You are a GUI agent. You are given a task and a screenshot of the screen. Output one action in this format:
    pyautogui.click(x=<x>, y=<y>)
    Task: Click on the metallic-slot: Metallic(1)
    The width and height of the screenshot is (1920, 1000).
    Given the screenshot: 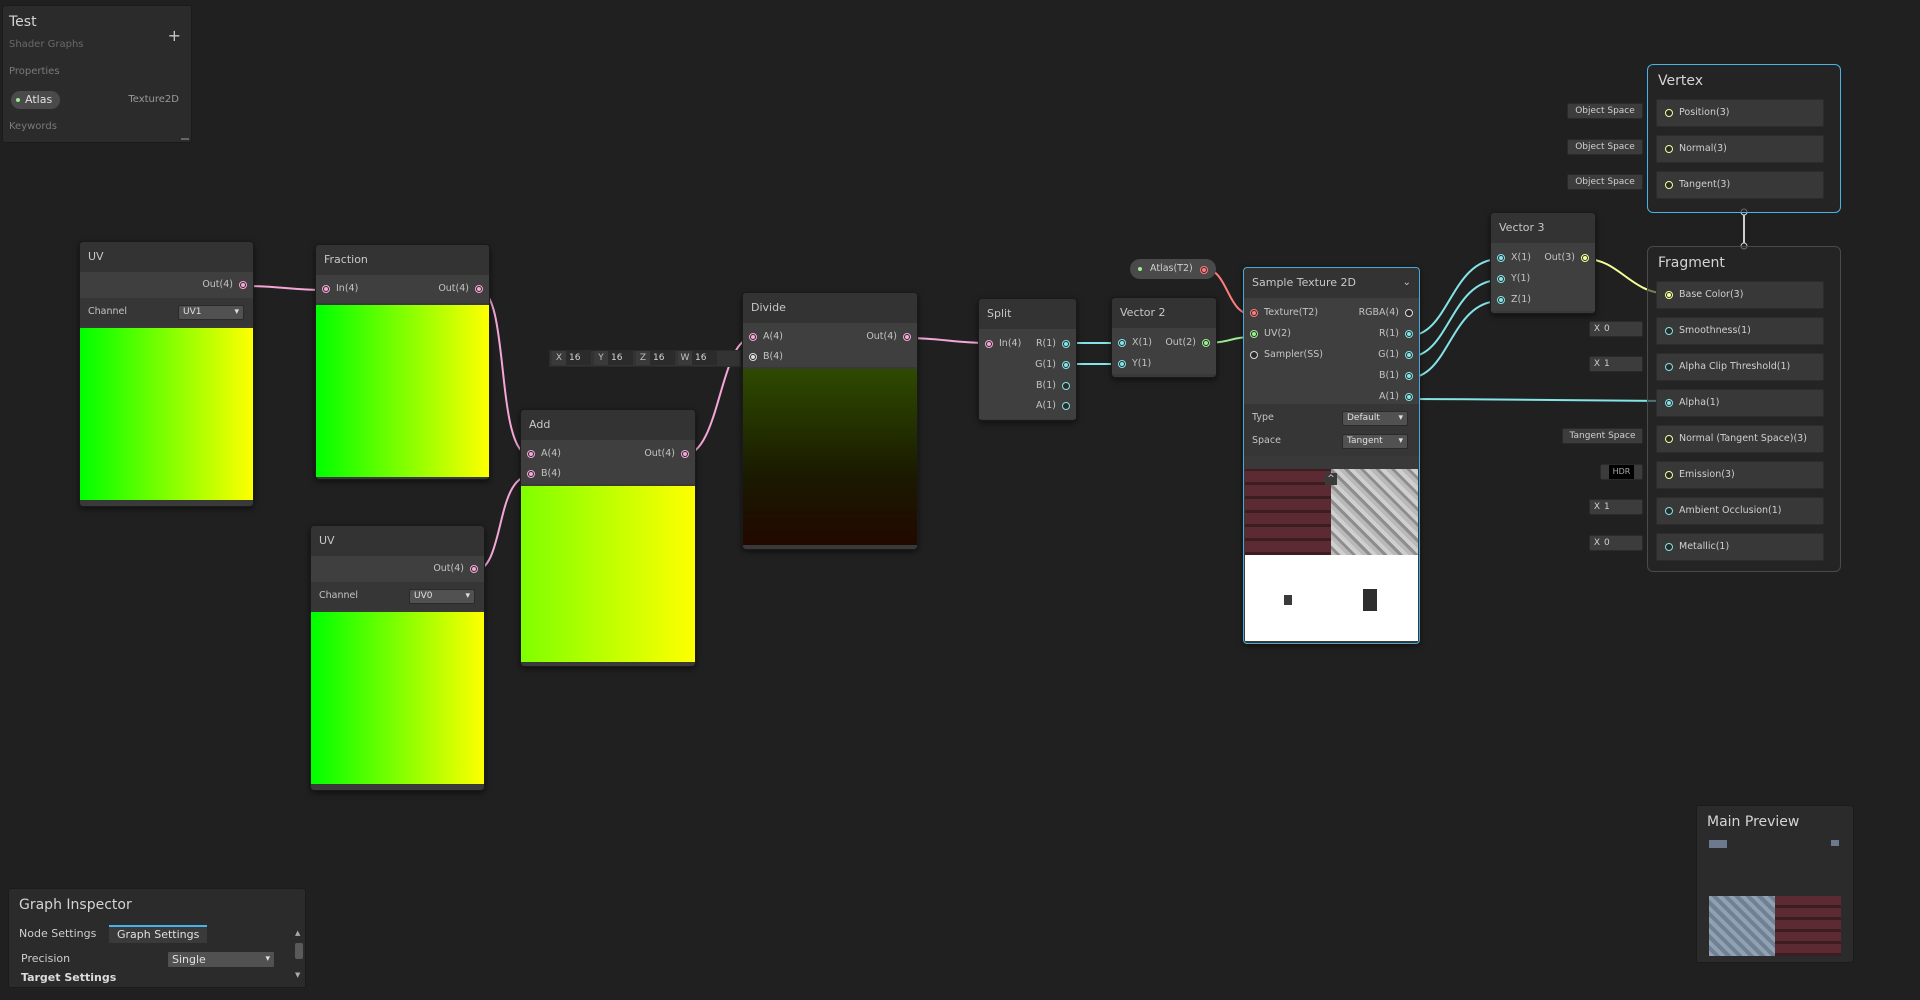 What is the action you would take?
    pyautogui.click(x=1740, y=547)
    